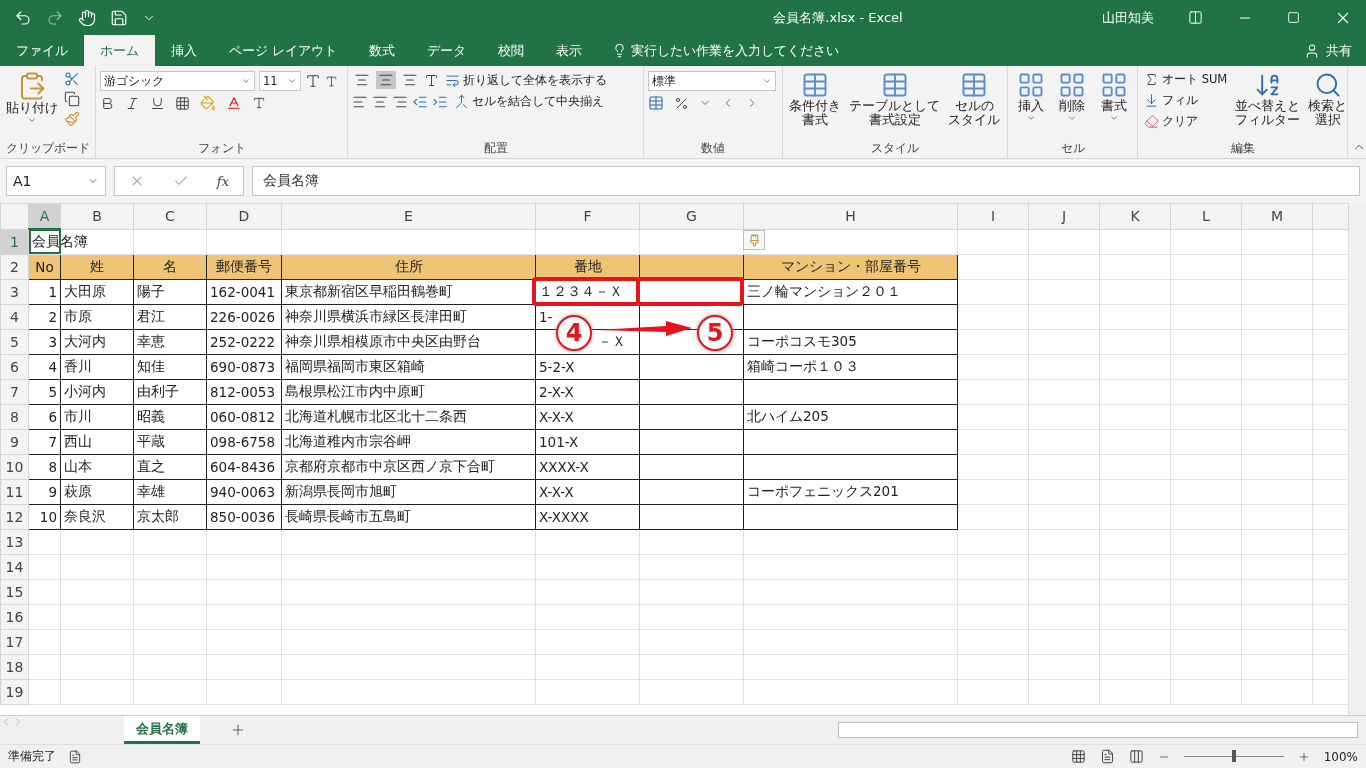  What do you see at coordinates (1293, 17) in the screenshot?
I see `restore-icon` at bounding box center [1293, 17].